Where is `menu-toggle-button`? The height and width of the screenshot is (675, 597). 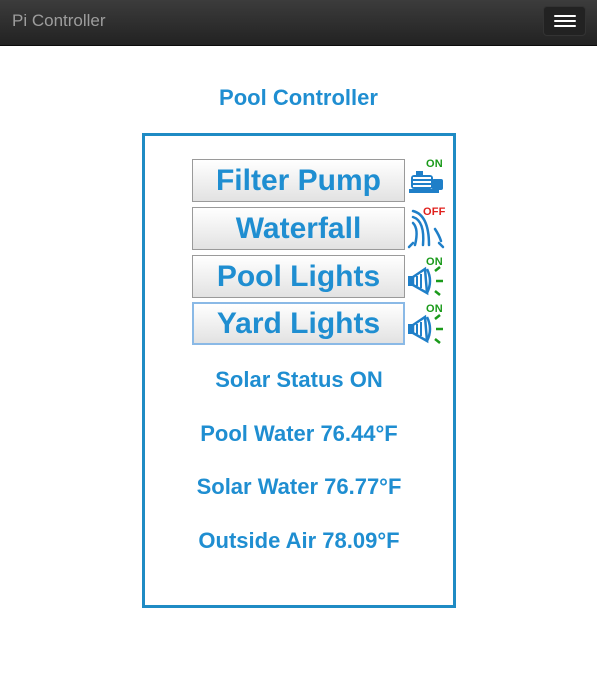 menu-toggle-button is located at coordinates (564, 21).